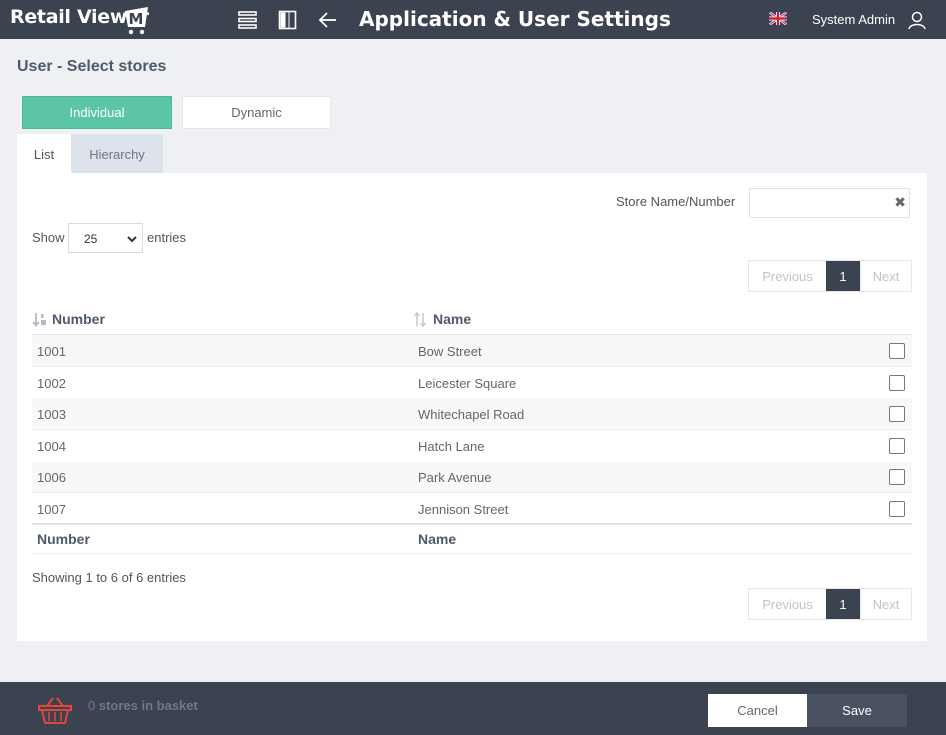 This screenshot has height=735, width=946. Describe the element at coordinates (55, 710) in the screenshot. I see `basket-icon` at that location.